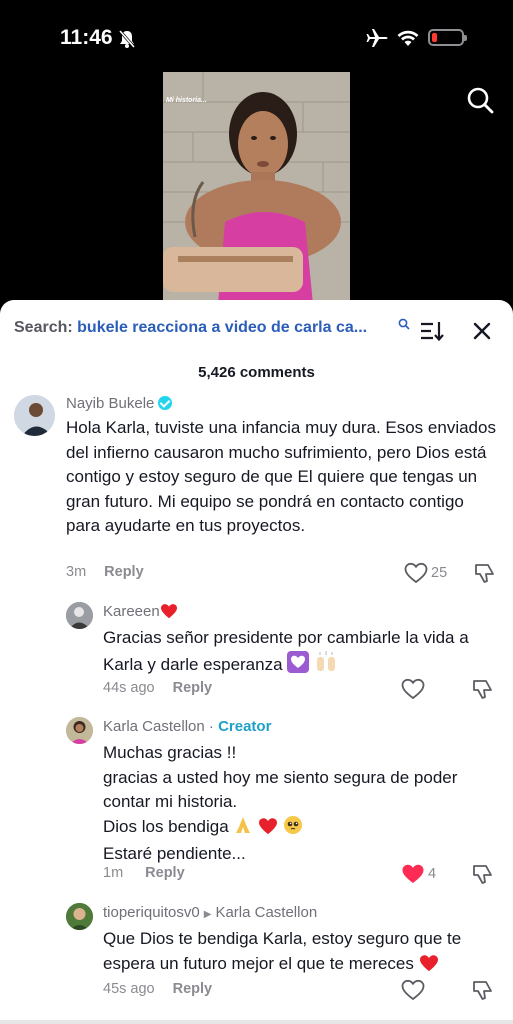 Image resolution: width=513 pixels, height=1024 pixels. I want to click on comment-author: Nayib Bukele, so click(119, 403).